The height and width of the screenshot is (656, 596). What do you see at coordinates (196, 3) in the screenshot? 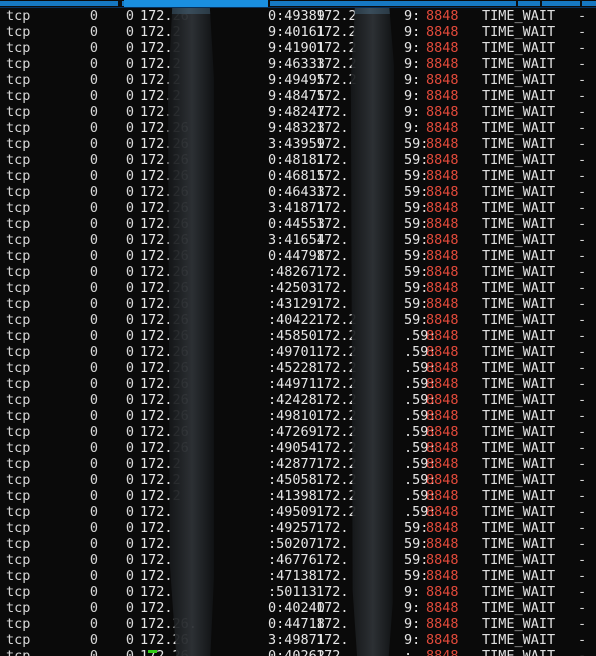
I see `scrollbar-thumb` at bounding box center [196, 3].